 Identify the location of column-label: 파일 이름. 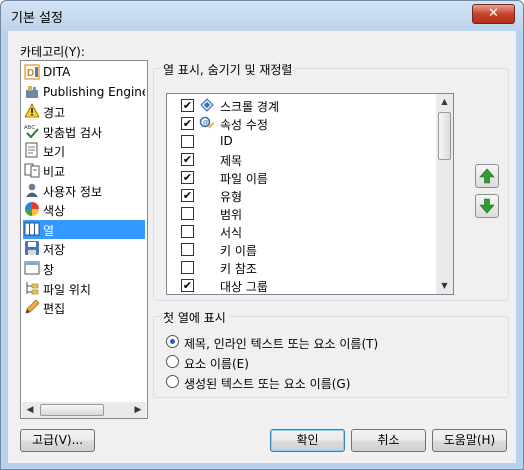
(244, 179).